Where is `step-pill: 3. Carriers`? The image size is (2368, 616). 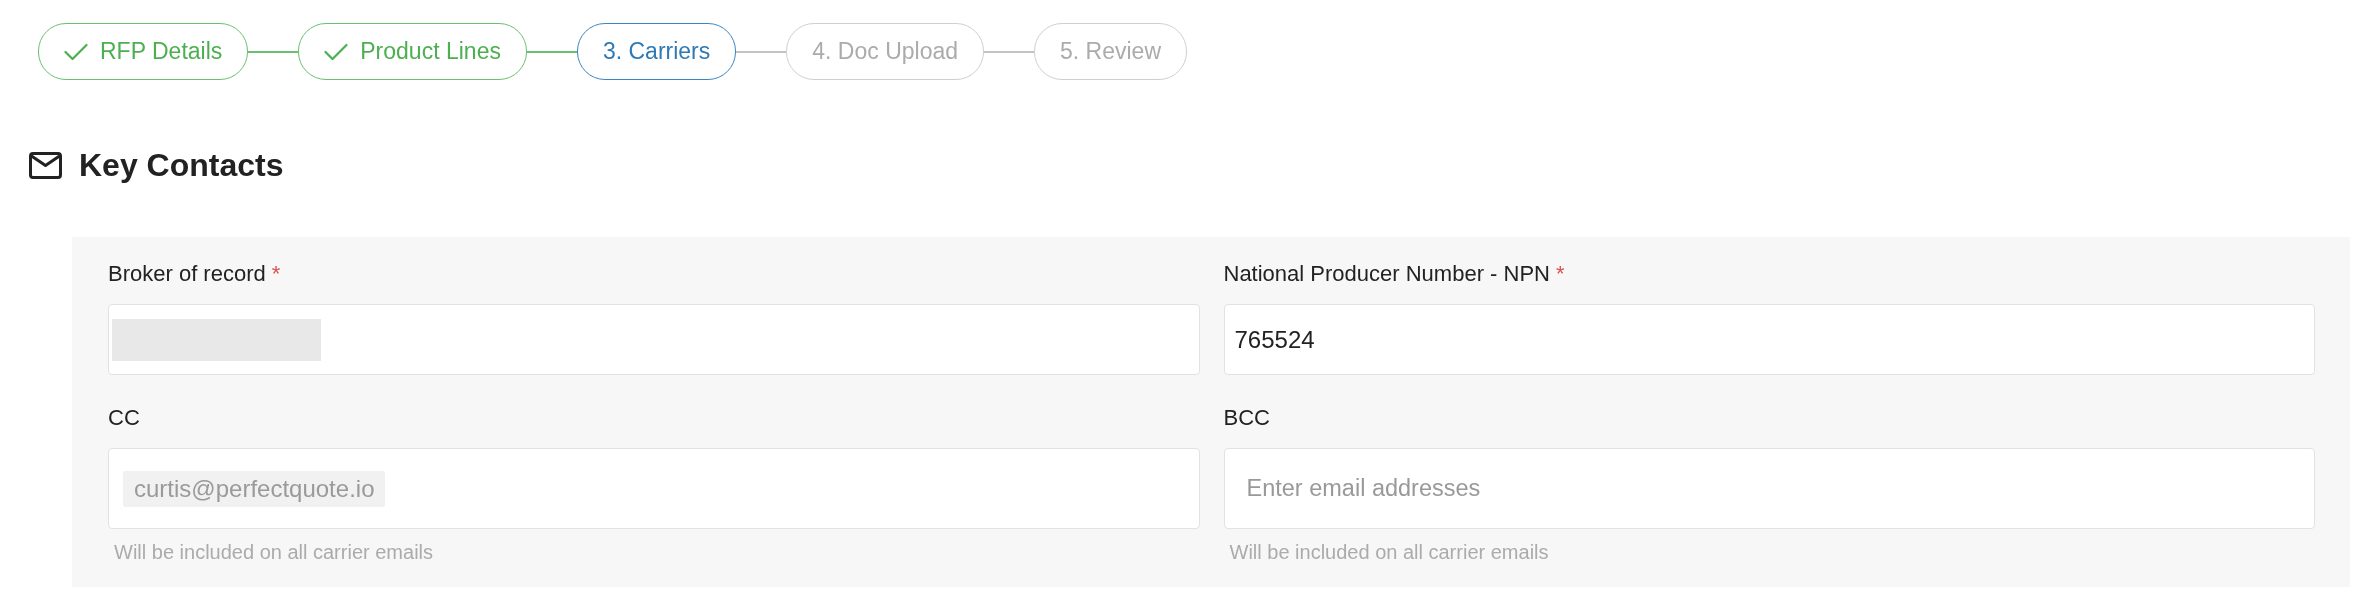
step-pill: 3. Carriers is located at coordinates (656, 51).